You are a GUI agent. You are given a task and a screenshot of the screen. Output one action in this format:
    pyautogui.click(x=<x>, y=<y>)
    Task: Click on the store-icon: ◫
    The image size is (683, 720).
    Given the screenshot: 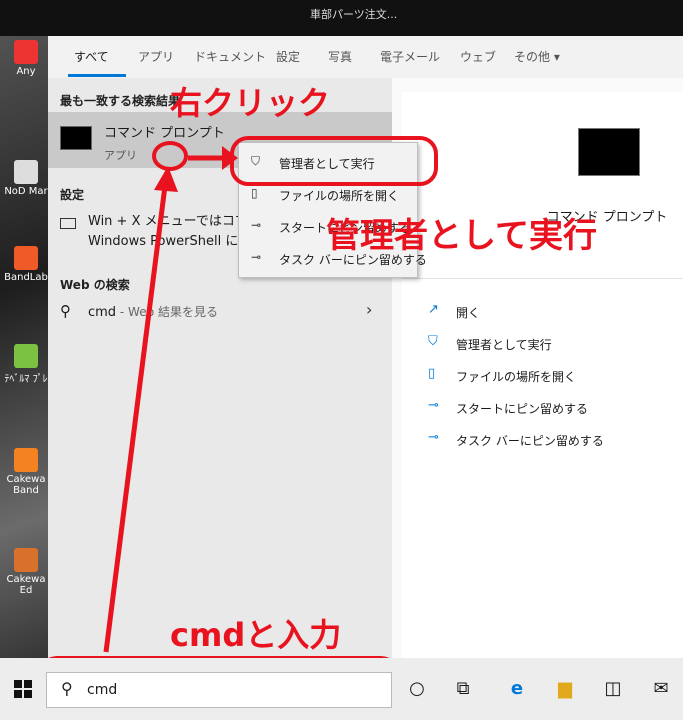 What is the action you would take?
    pyautogui.click(x=613, y=689)
    